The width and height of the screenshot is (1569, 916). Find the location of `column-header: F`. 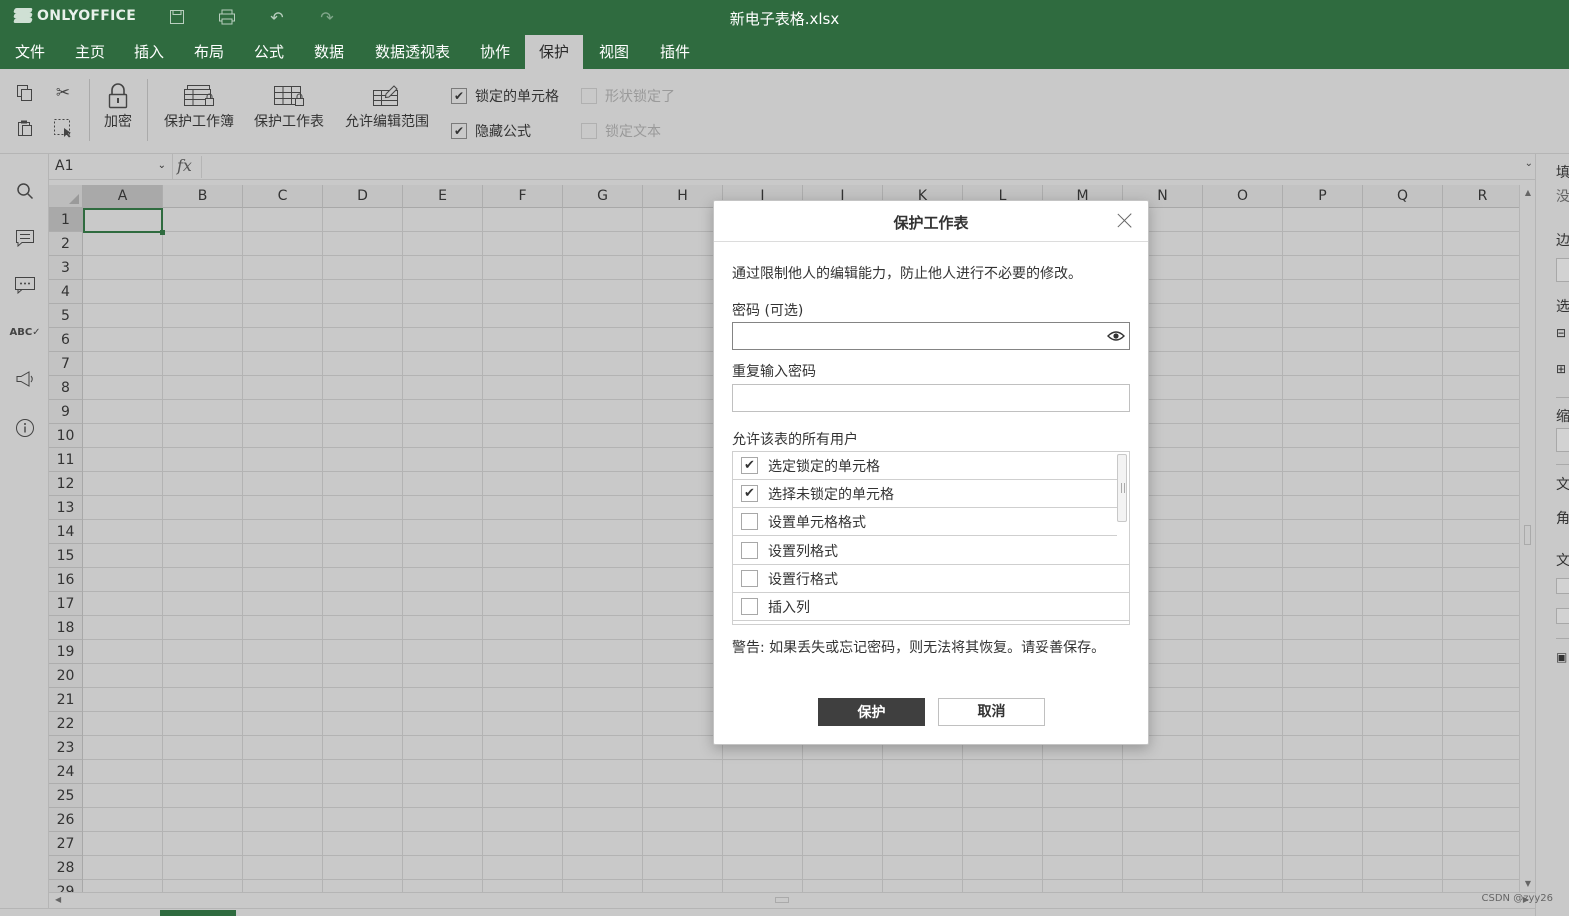

column-header: F is located at coordinates (523, 196).